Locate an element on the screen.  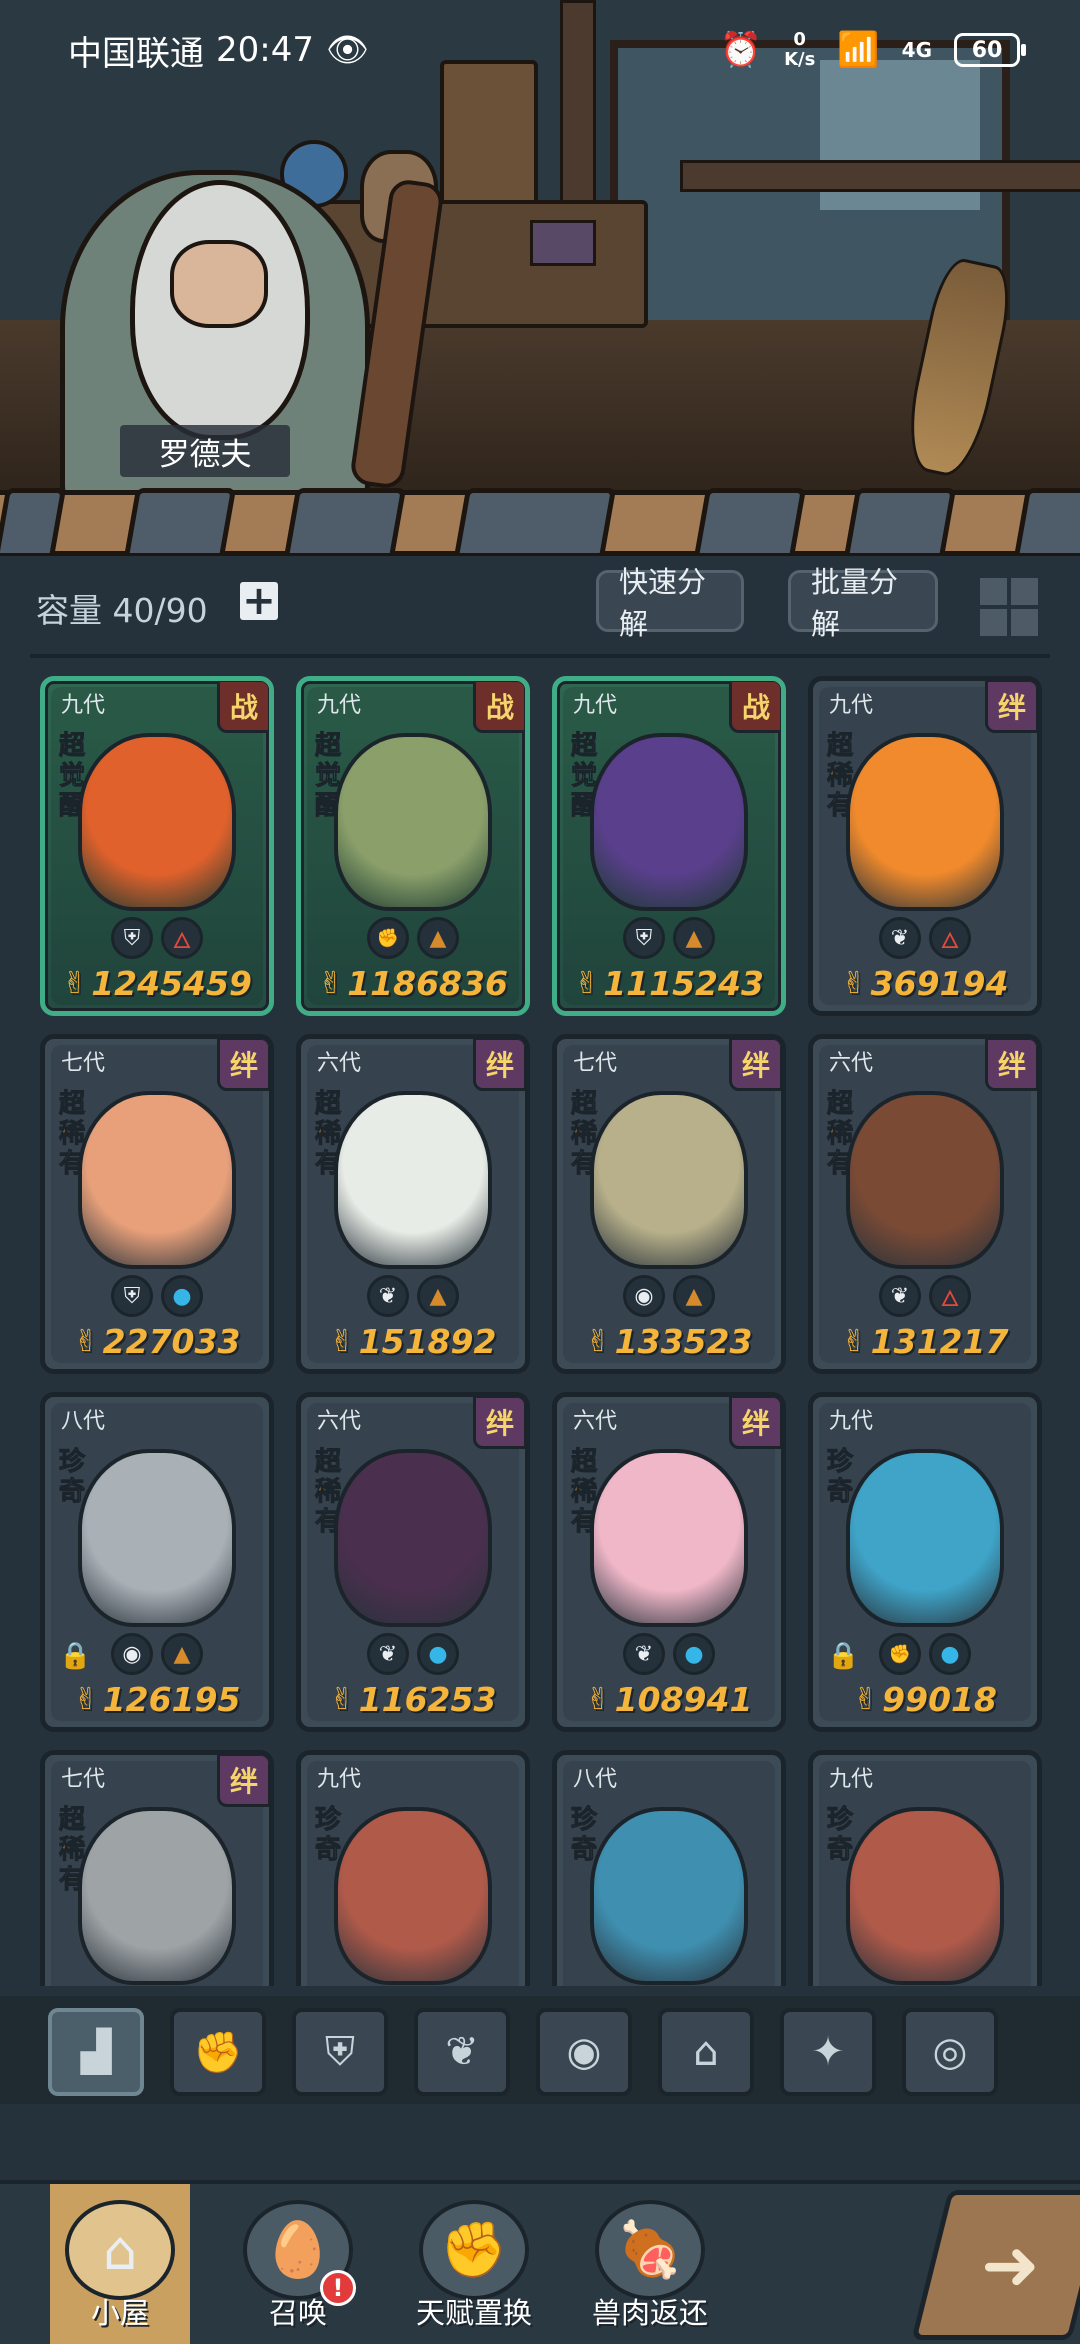
fire-icon is located at coordinates (182, 938).